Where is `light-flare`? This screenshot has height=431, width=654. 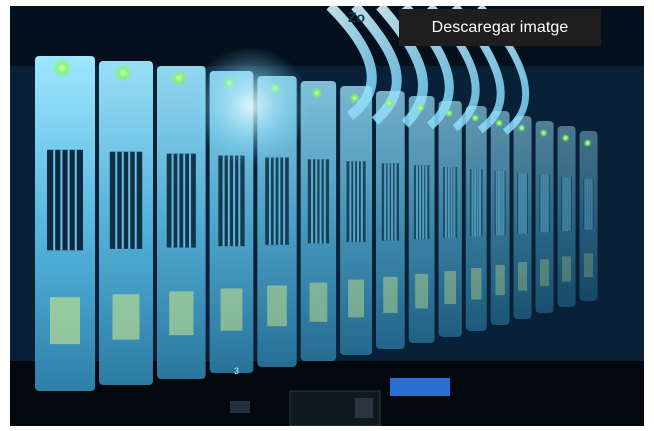 light-flare is located at coordinates (250, 106).